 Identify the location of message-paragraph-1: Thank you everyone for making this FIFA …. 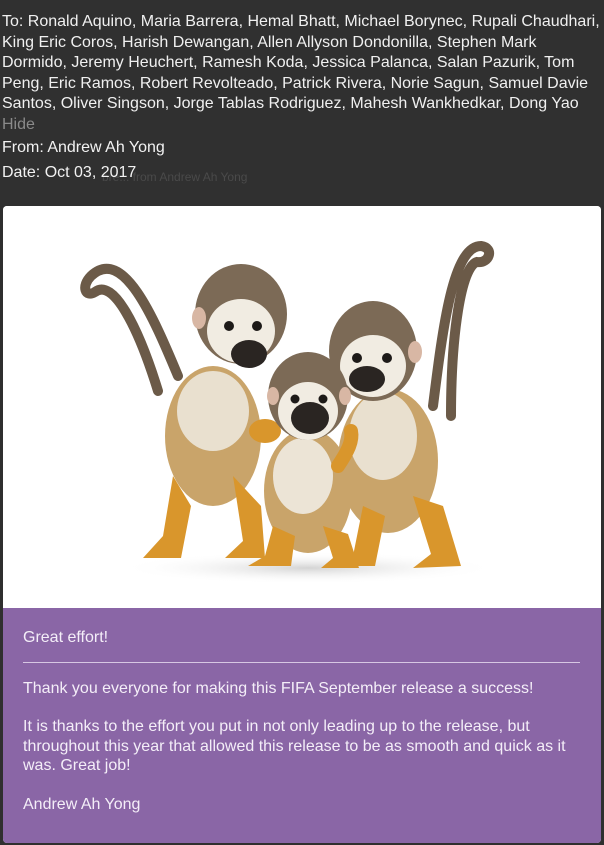
(278, 688).